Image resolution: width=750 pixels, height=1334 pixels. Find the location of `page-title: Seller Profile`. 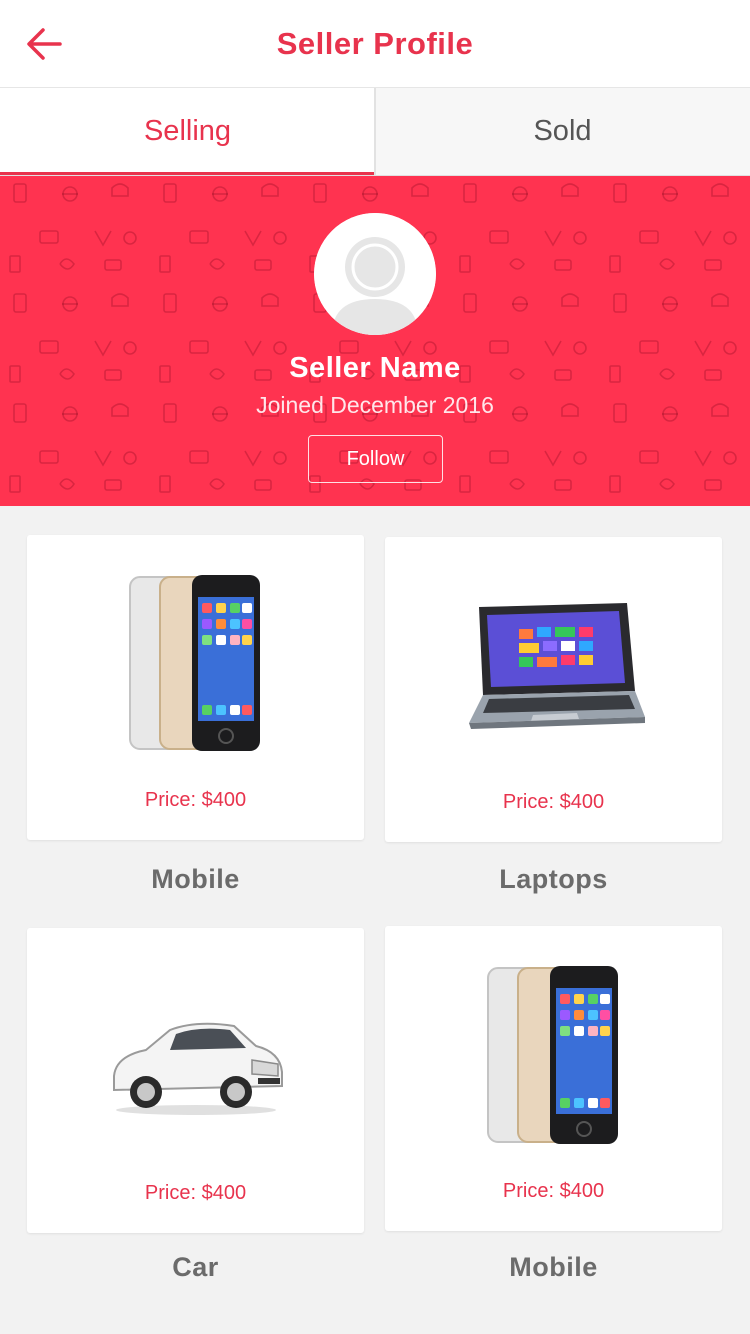

page-title: Seller Profile is located at coordinates (375, 43).